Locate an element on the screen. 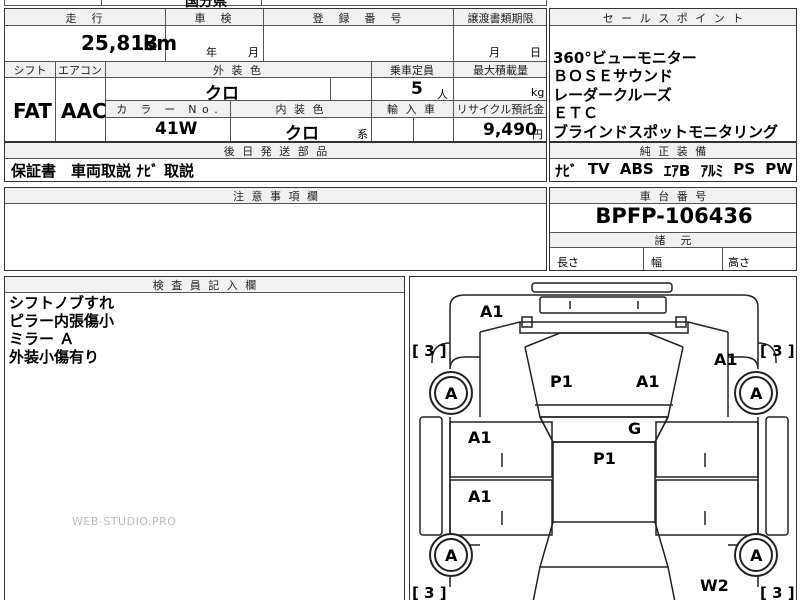 This screenshot has height=600, width=800. damage-mark-front-right: A1 is located at coordinates (726, 359).